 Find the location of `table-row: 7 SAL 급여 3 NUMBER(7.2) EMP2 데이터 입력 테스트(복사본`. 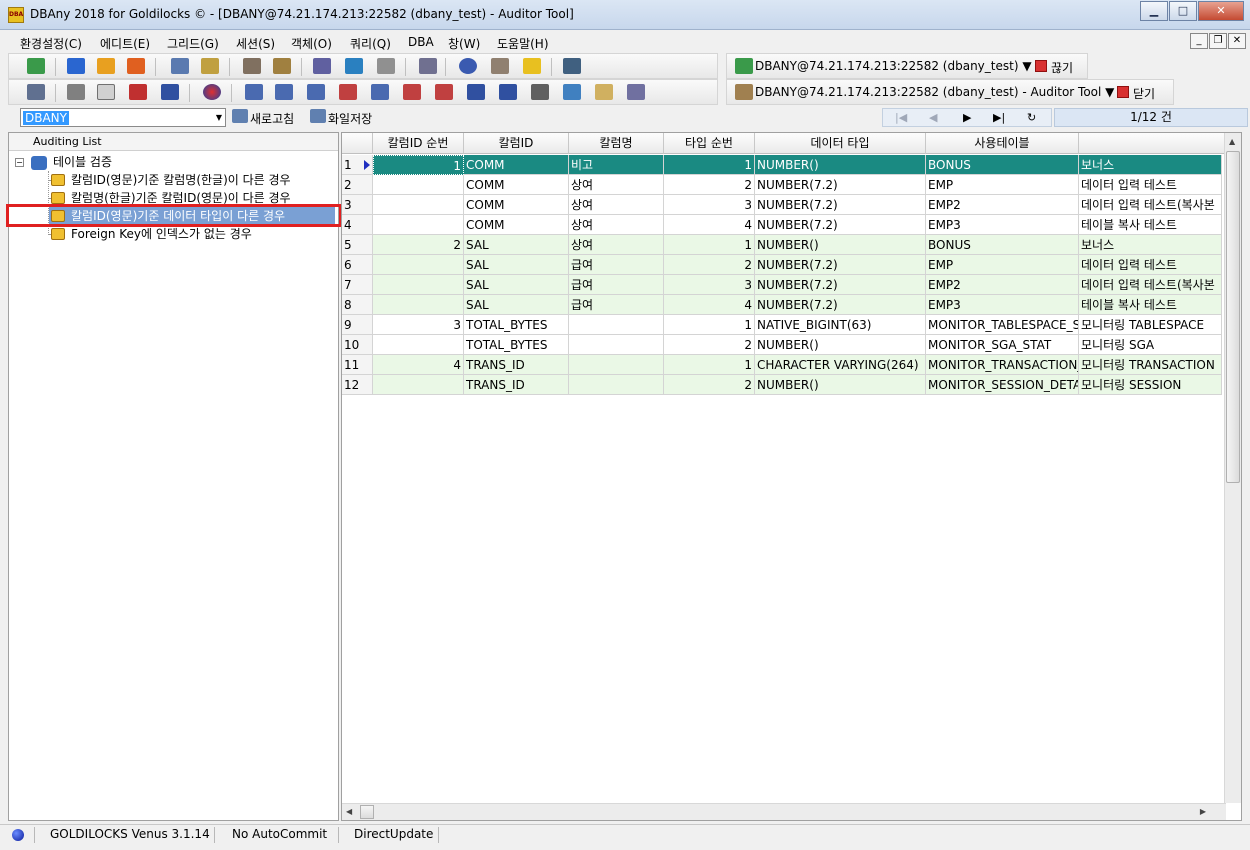

table-row: 7 SAL 급여 3 NUMBER(7.2) EMP2 데이터 입력 테스트(복사본 is located at coordinates (782, 285).